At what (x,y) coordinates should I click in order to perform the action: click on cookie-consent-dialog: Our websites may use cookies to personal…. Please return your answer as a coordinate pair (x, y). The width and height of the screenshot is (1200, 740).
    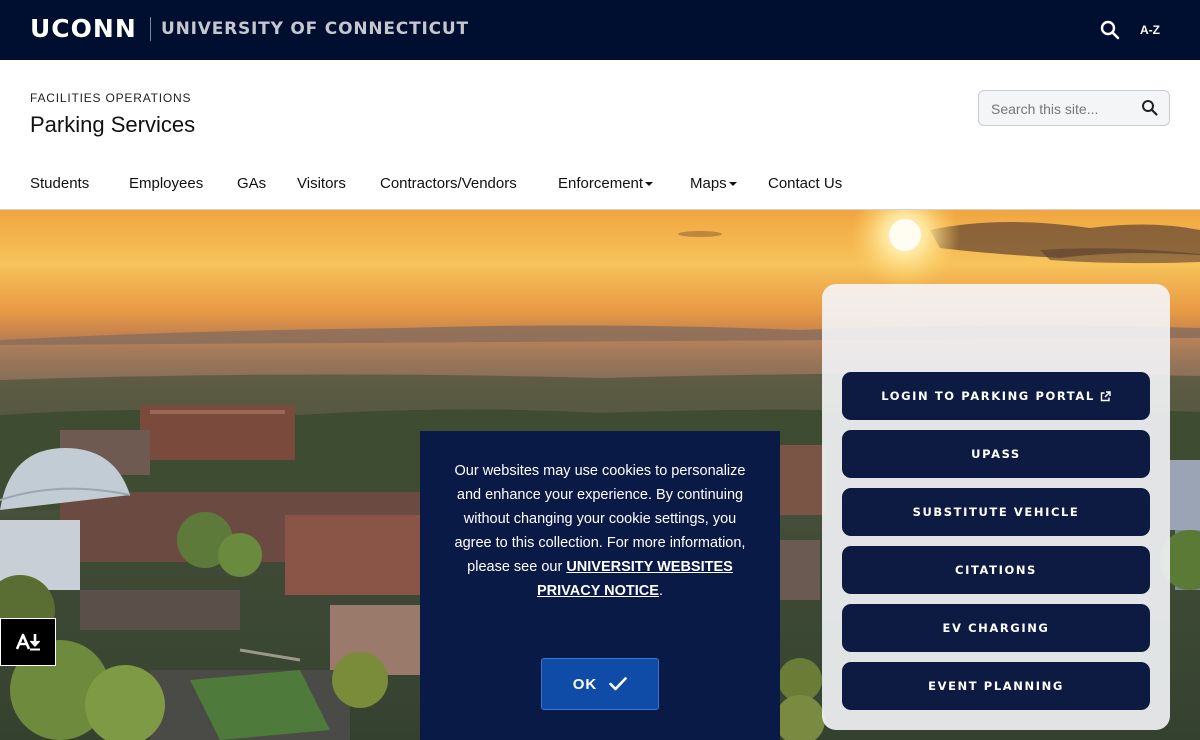
    Looking at the image, I should click on (600, 585).